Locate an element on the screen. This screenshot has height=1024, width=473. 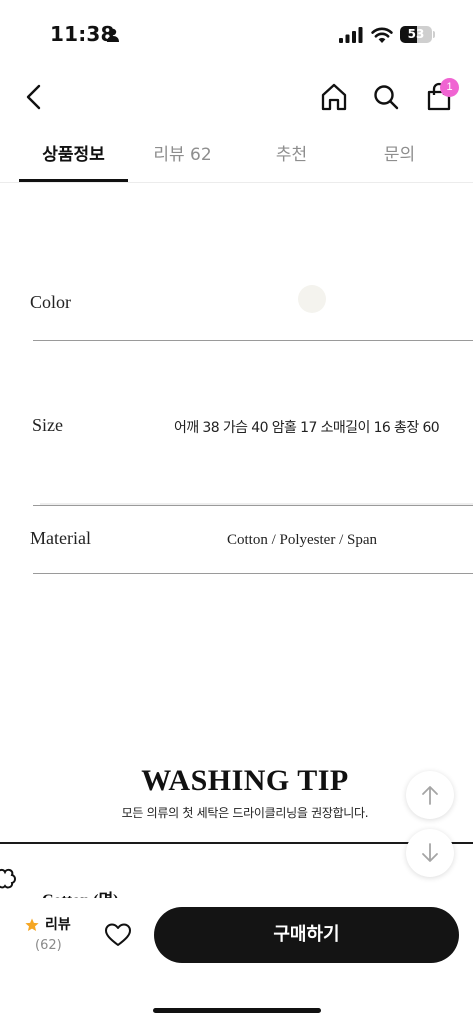
washing-tip-title: WASHING TIP is located at coordinates (245, 780).